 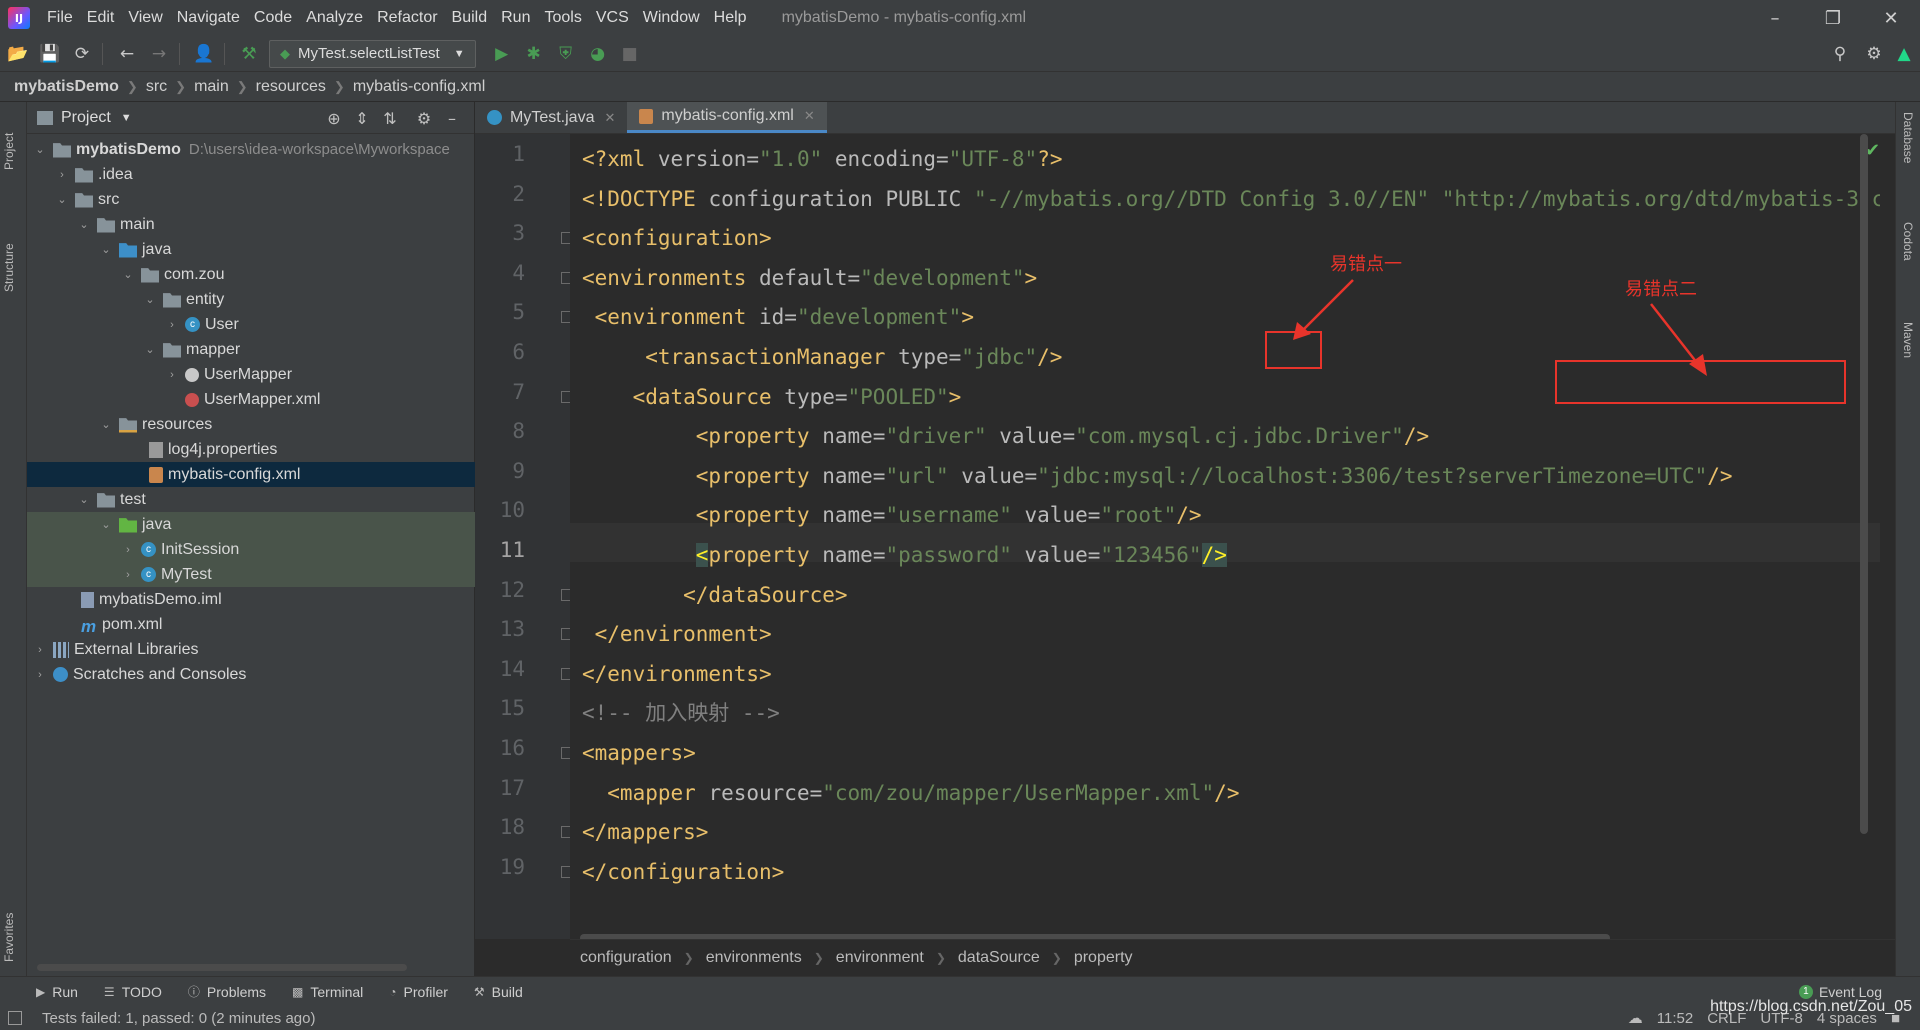 I want to click on package-icon, so click(x=172, y=300).